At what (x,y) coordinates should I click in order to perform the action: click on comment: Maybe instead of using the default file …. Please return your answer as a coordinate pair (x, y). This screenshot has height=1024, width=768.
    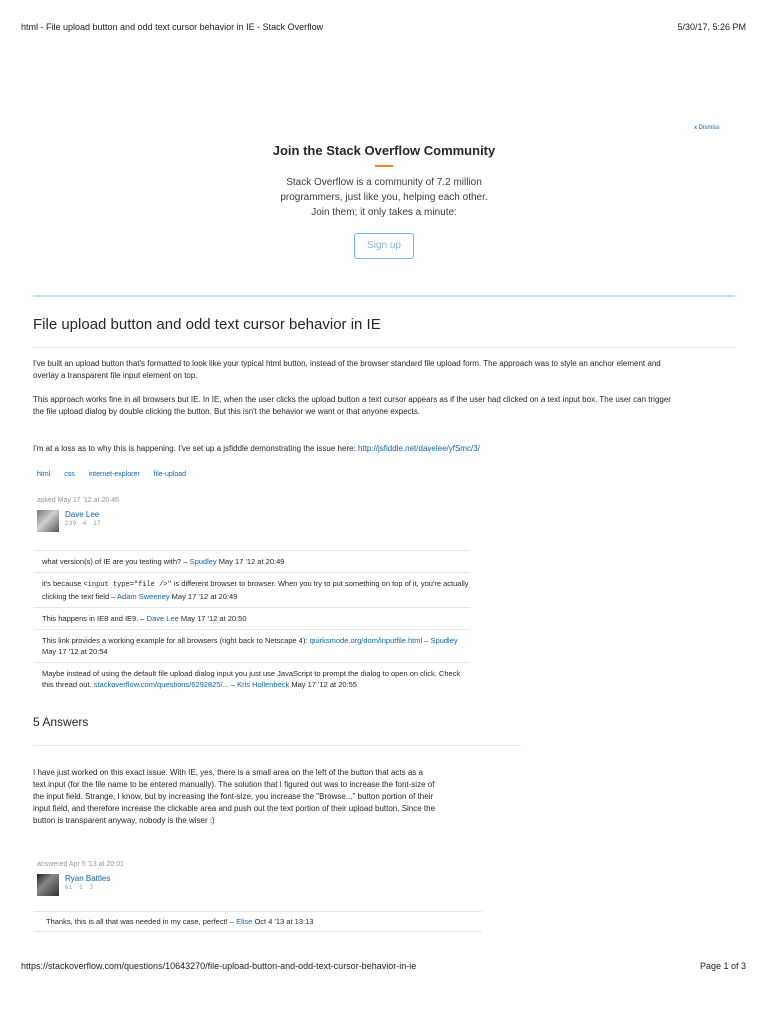
    Looking at the image, I should click on (252, 678).